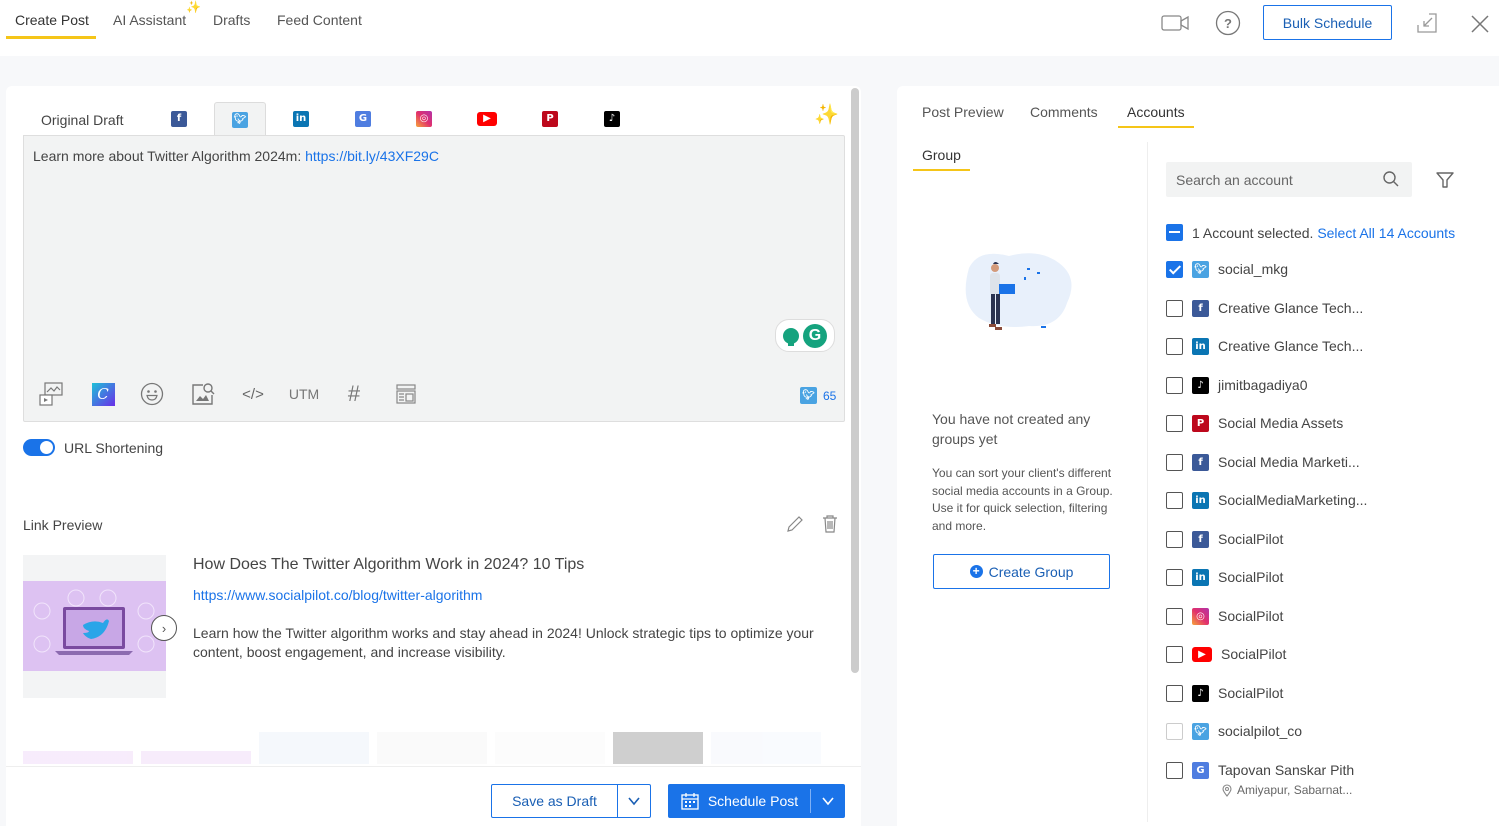 The image size is (1499, 826). What do you see at coordinates (301, 118) in the screenshot?
I see `tab-linkedin: in` at bounding box center [301, 118].